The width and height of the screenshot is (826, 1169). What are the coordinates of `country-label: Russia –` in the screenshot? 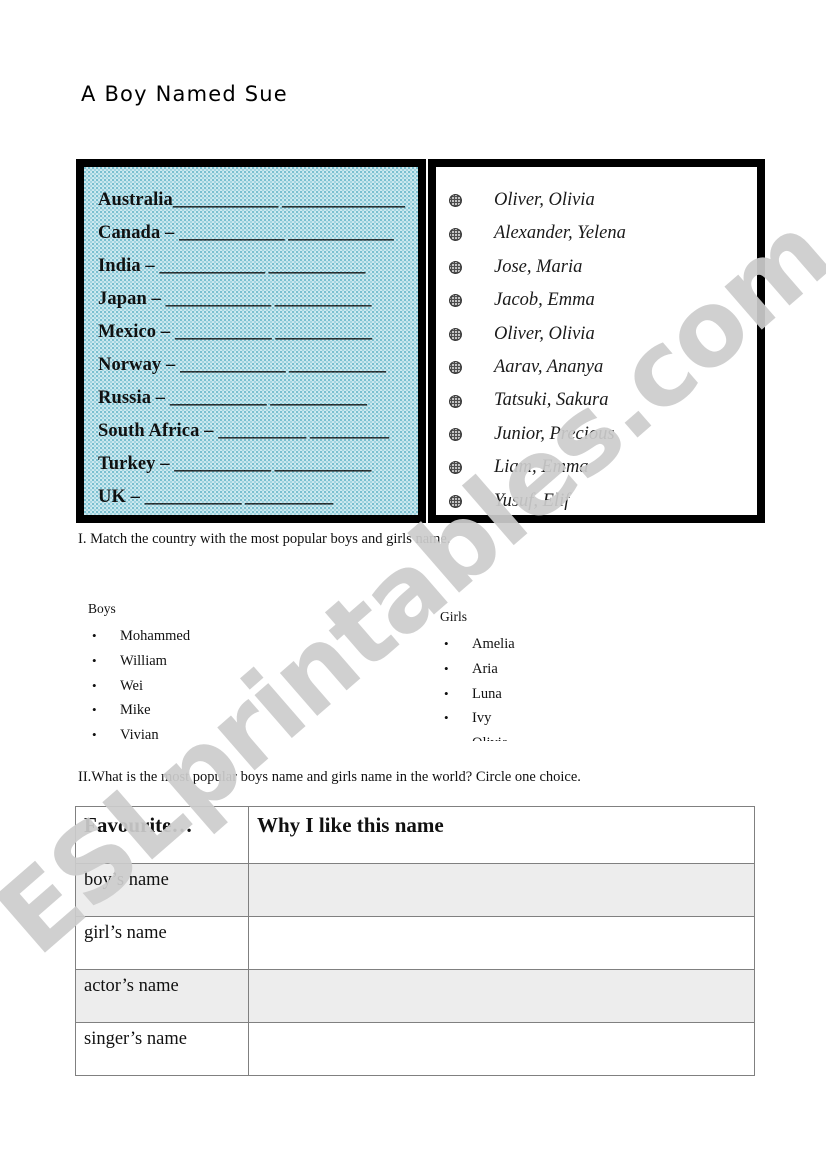 It's located at (134, 398).